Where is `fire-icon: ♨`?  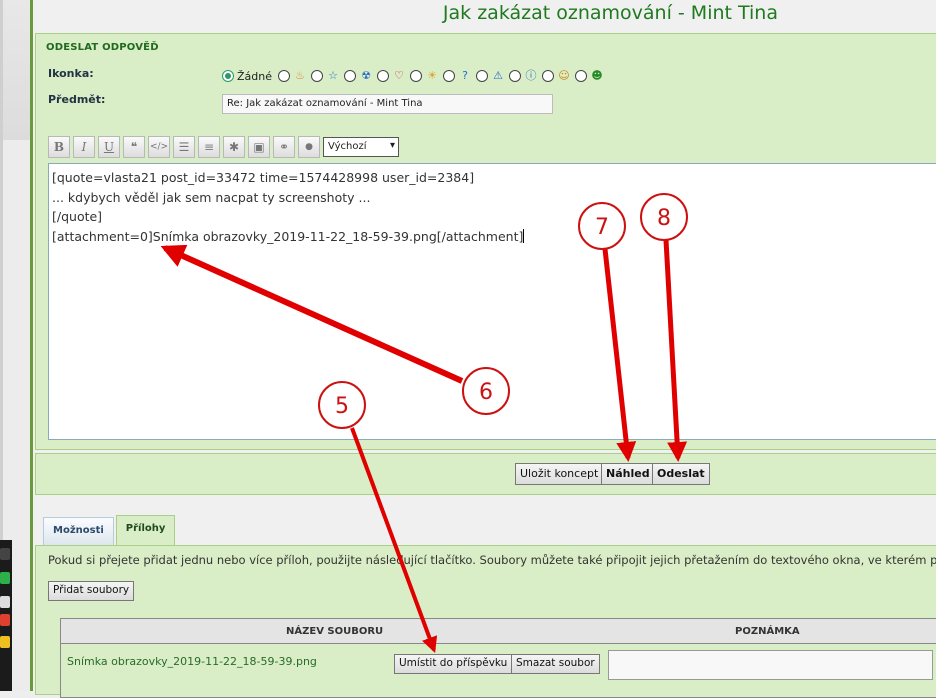 fire-icon: ♨ is located at coordinates (300, 75).